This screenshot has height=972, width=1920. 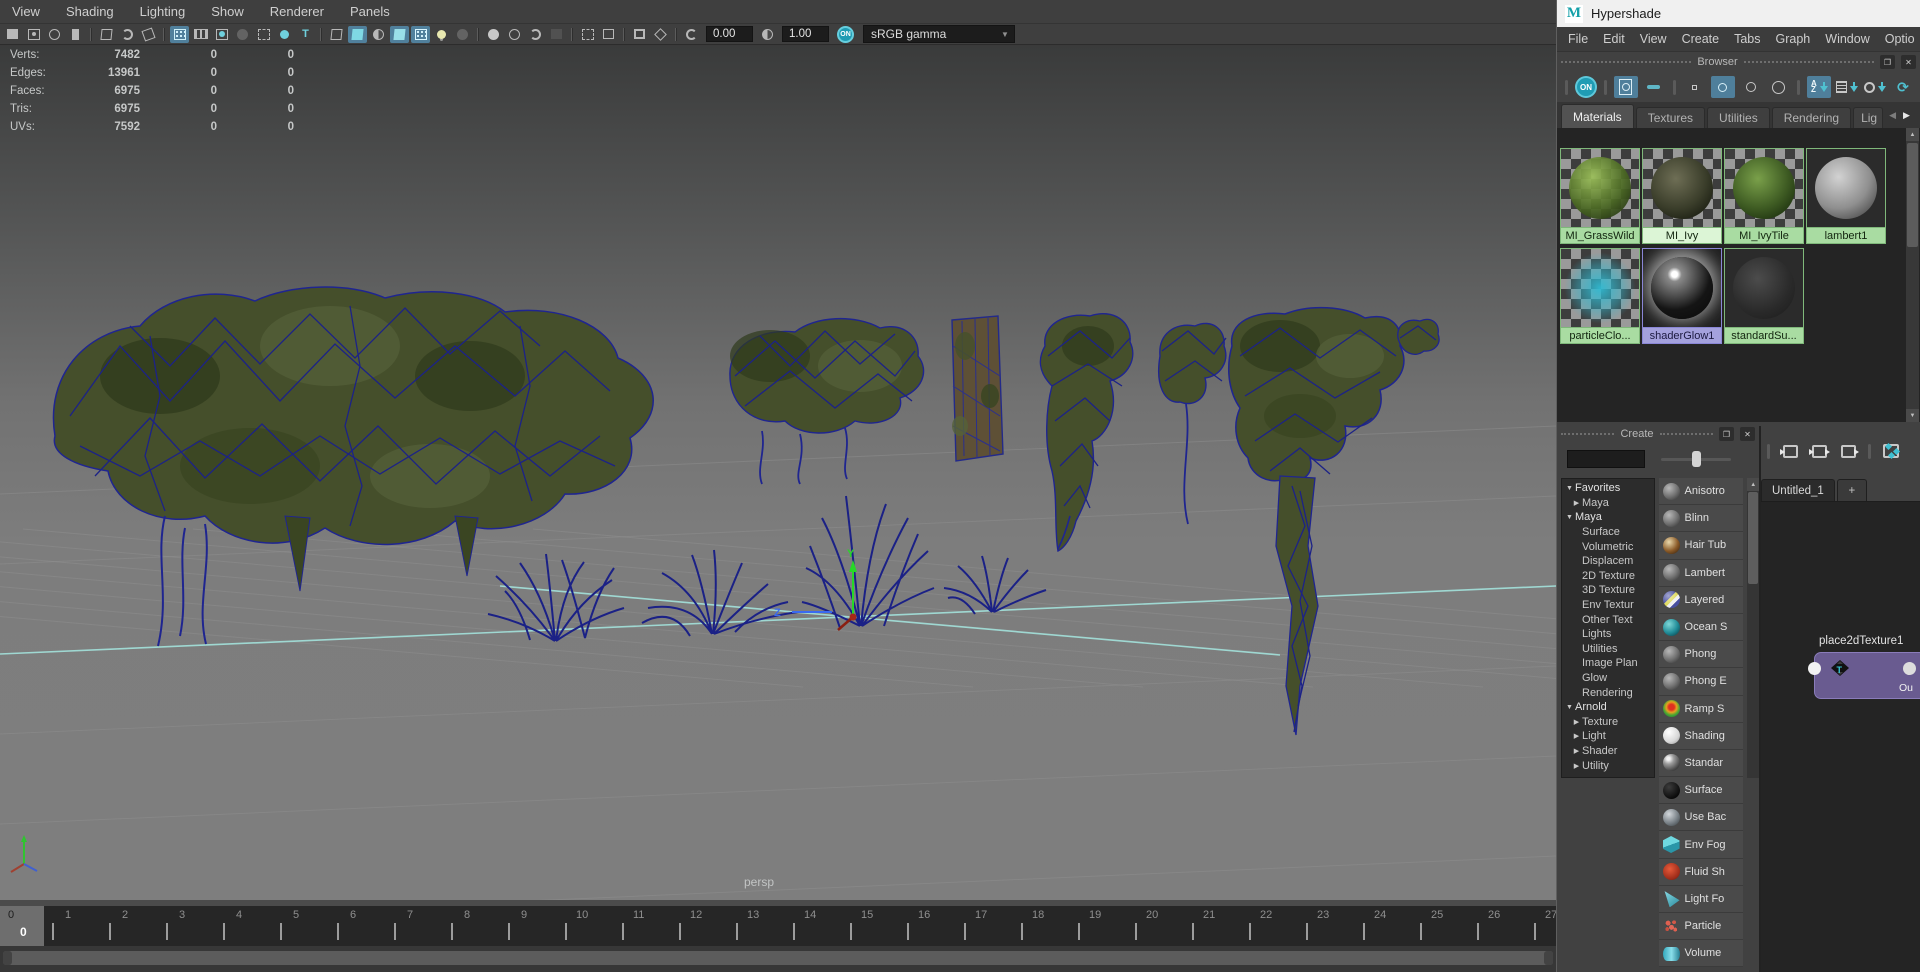 What do you see at coordinates (1608, 605) in the screenshot?
I see `tree-item: Env Textur` at bounding box center [1608, 605].